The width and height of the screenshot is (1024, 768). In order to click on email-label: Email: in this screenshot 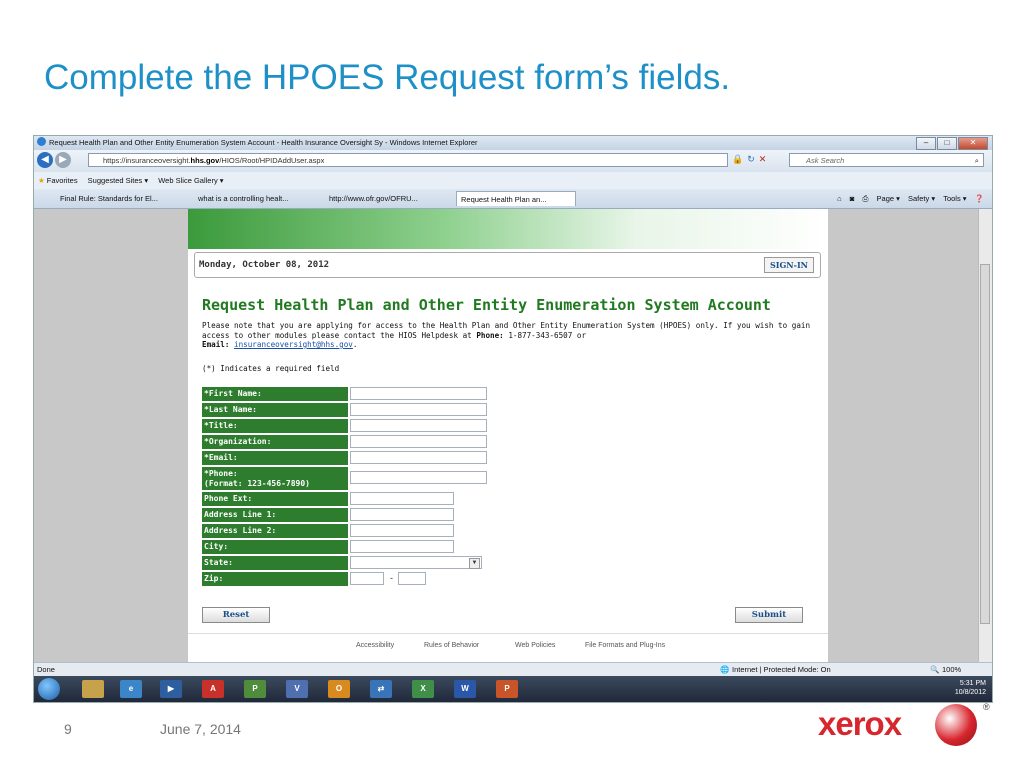, I will do `click(216, 344)`.